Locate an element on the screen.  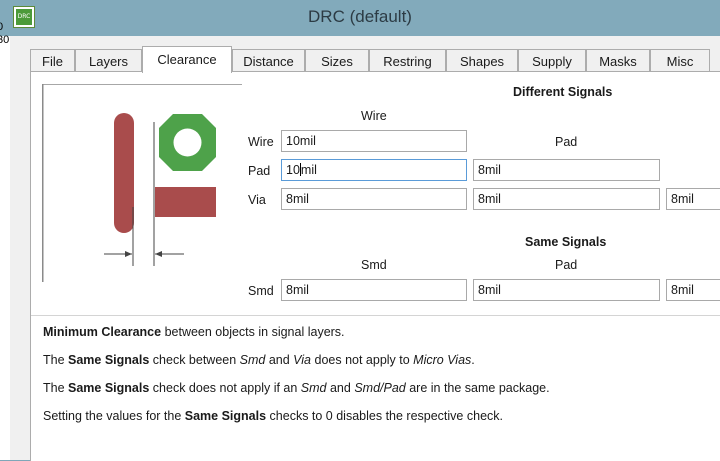
column-smd-label: Smd is located at coordinates (374, 265).